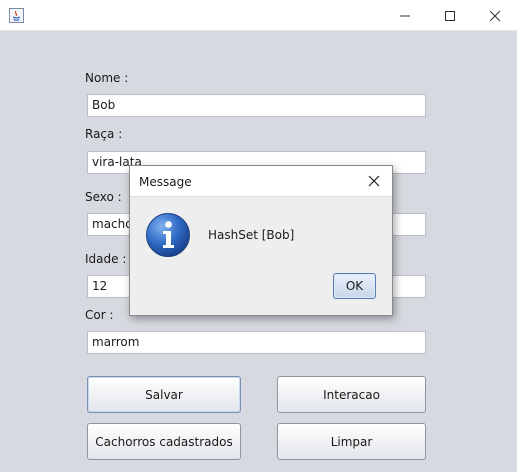  I want to click on raca-label: Raça :, so click(104, 134).